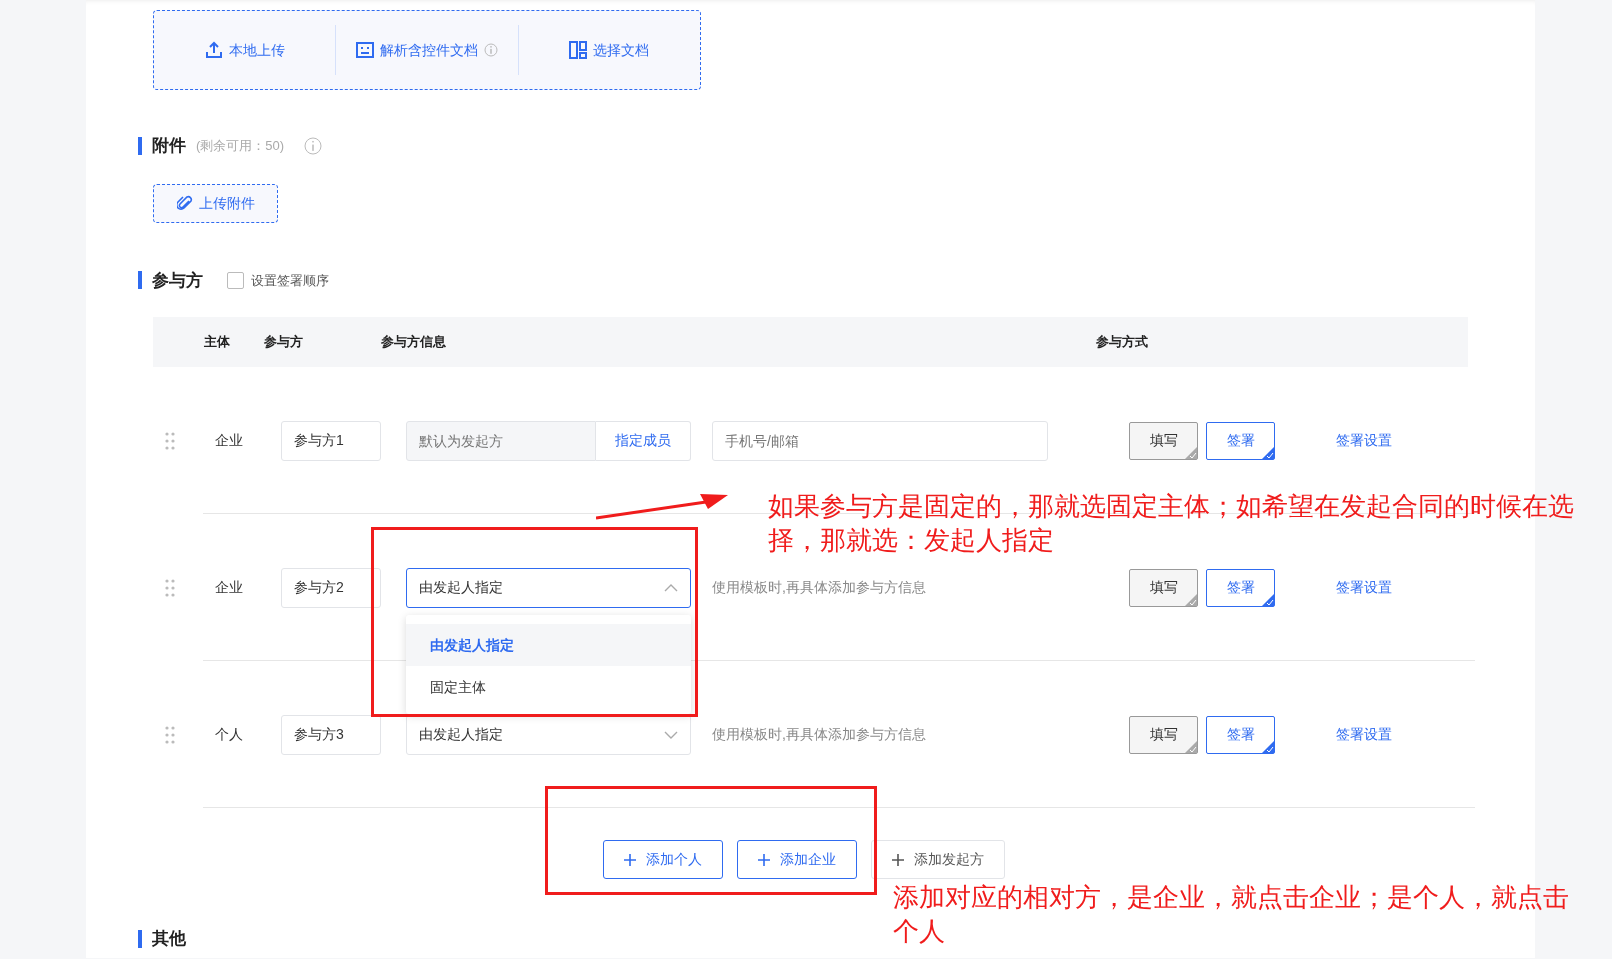 The height and width of the screenshot is (959, 1612). Describe the element at coordinates (213, 50) in the screenshot. I see `upload-icon` at that location.